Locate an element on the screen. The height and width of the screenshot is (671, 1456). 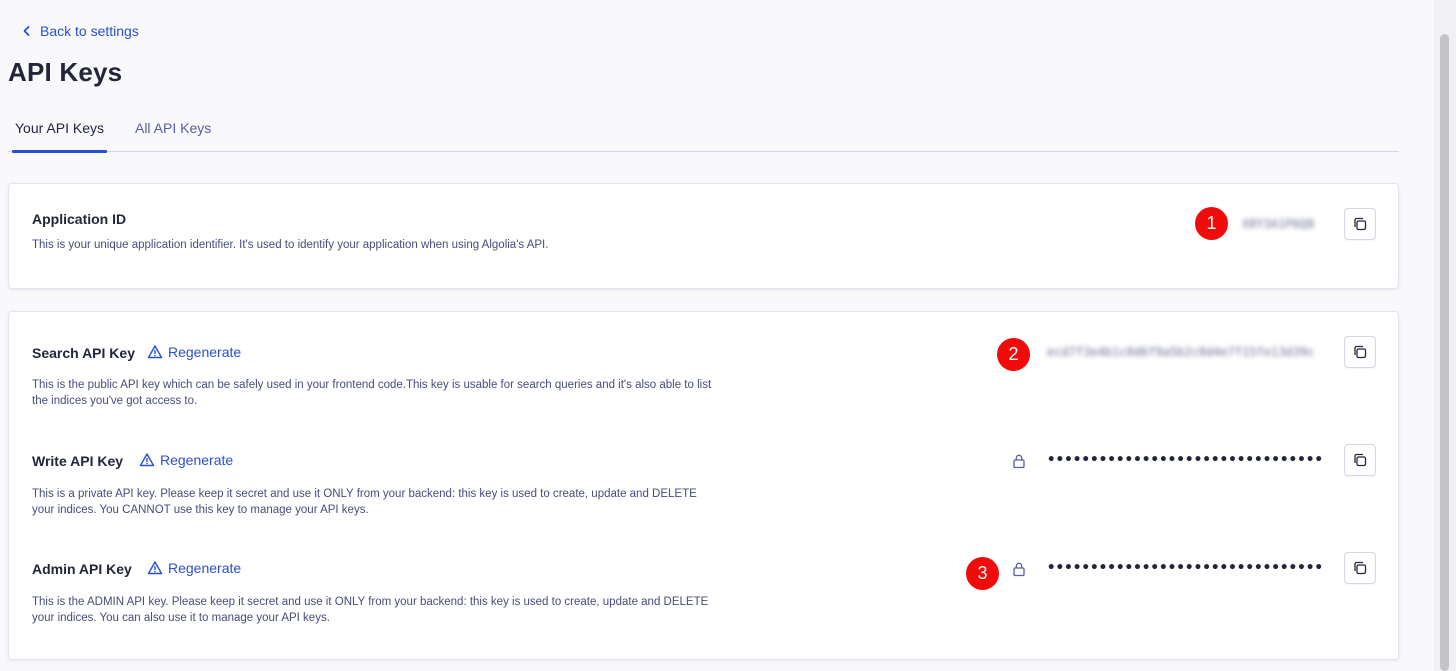
write-api-key-title: Write API Key is located at coordinates (78, 461).